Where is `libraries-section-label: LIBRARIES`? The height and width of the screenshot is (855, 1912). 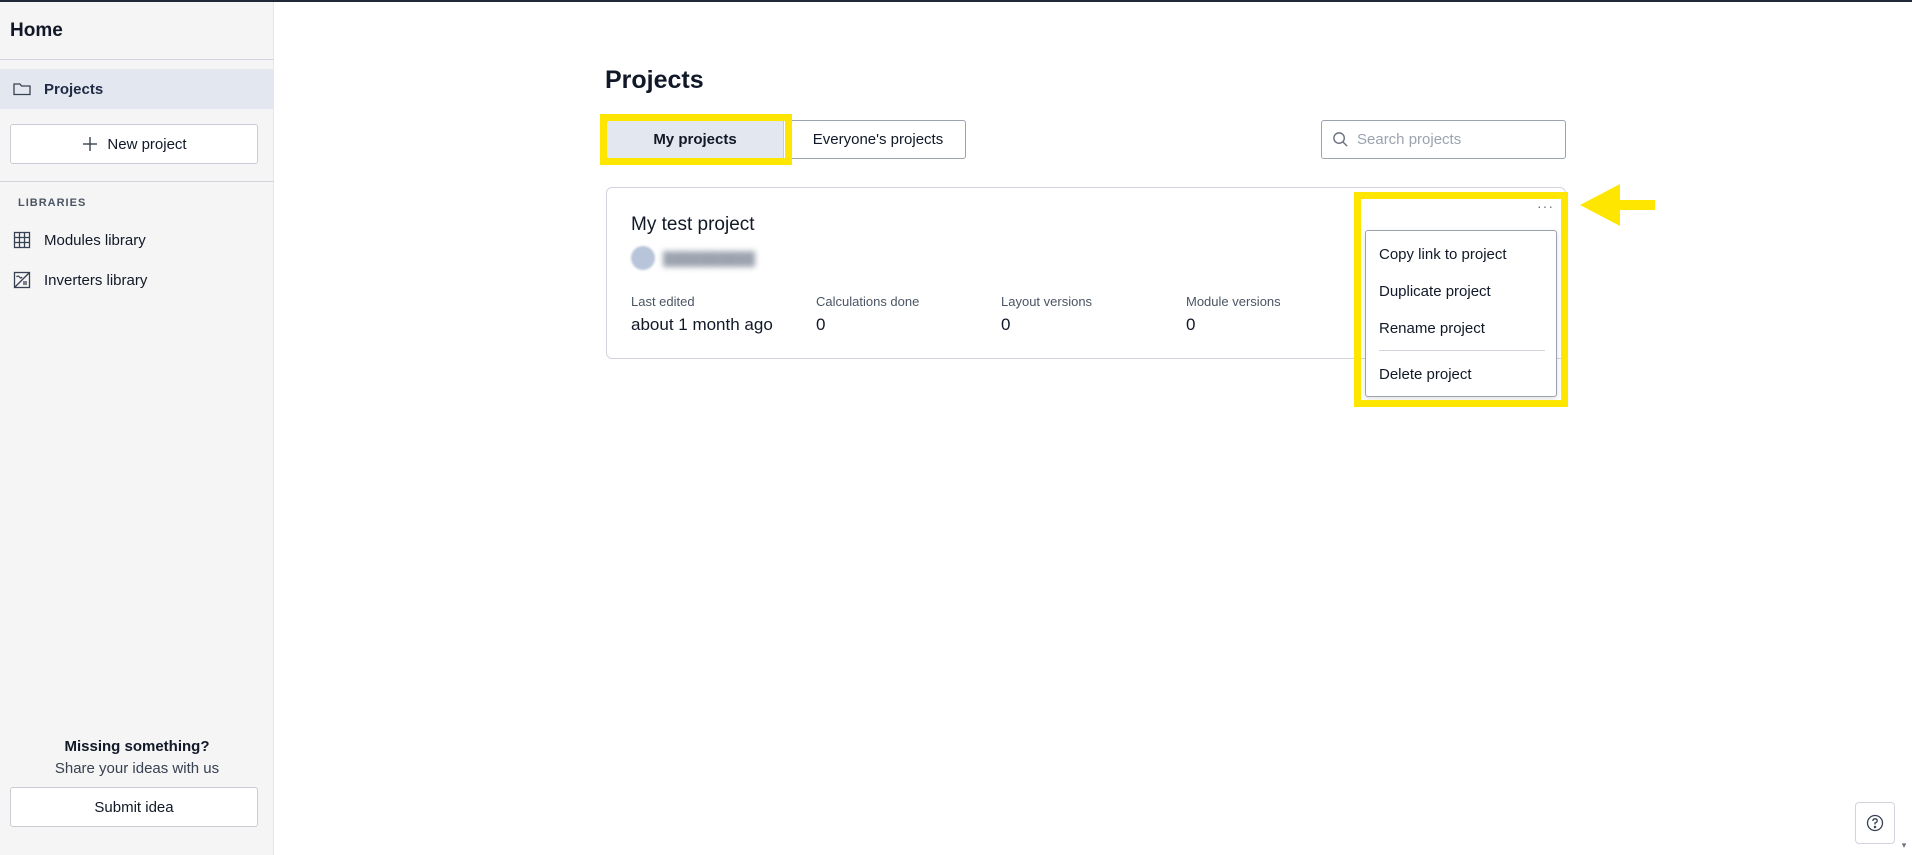
libraries-section-label: LIBRARIES is located at coordinates (52, 203).